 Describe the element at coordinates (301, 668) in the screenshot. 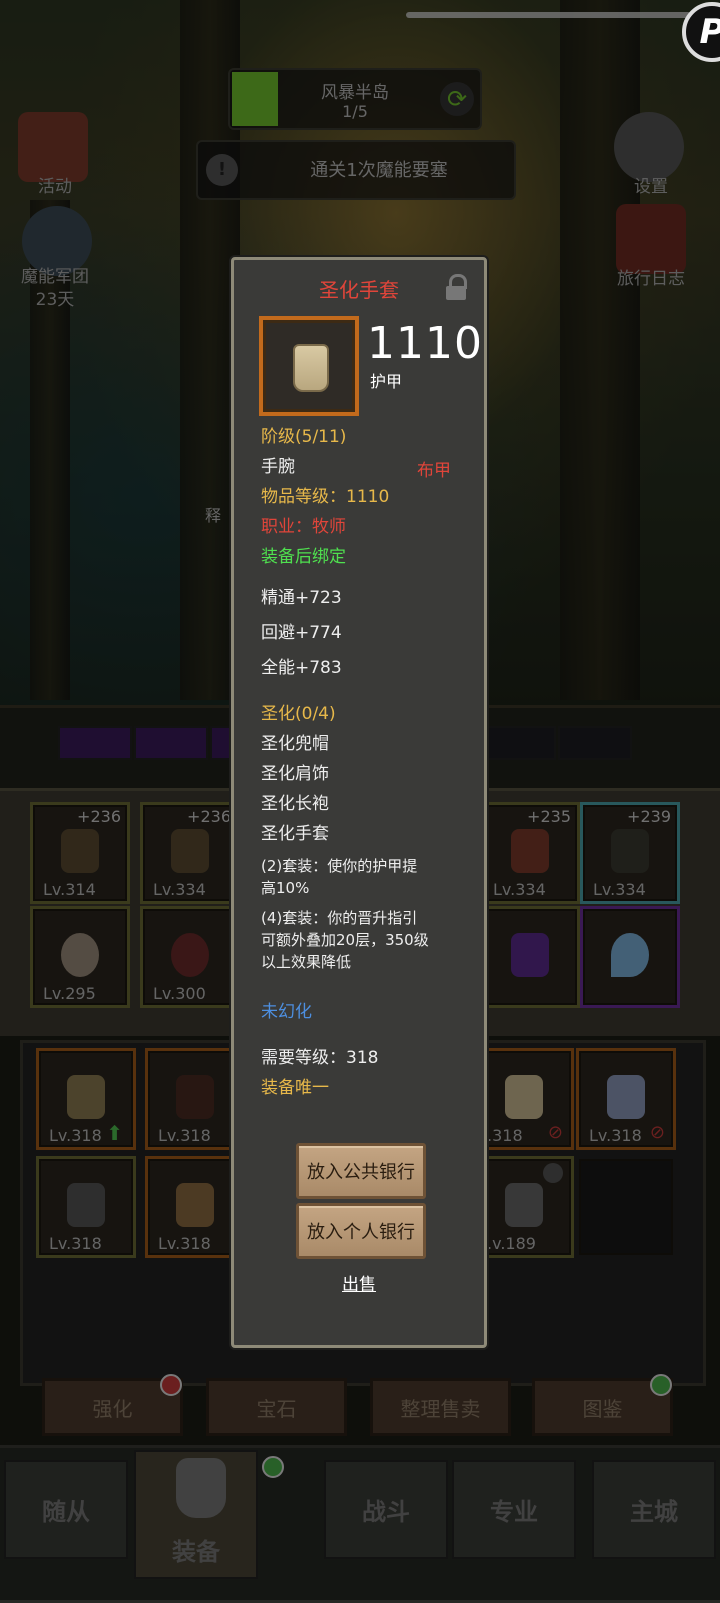

I see `stat-versatility: 全能+783` at that location.